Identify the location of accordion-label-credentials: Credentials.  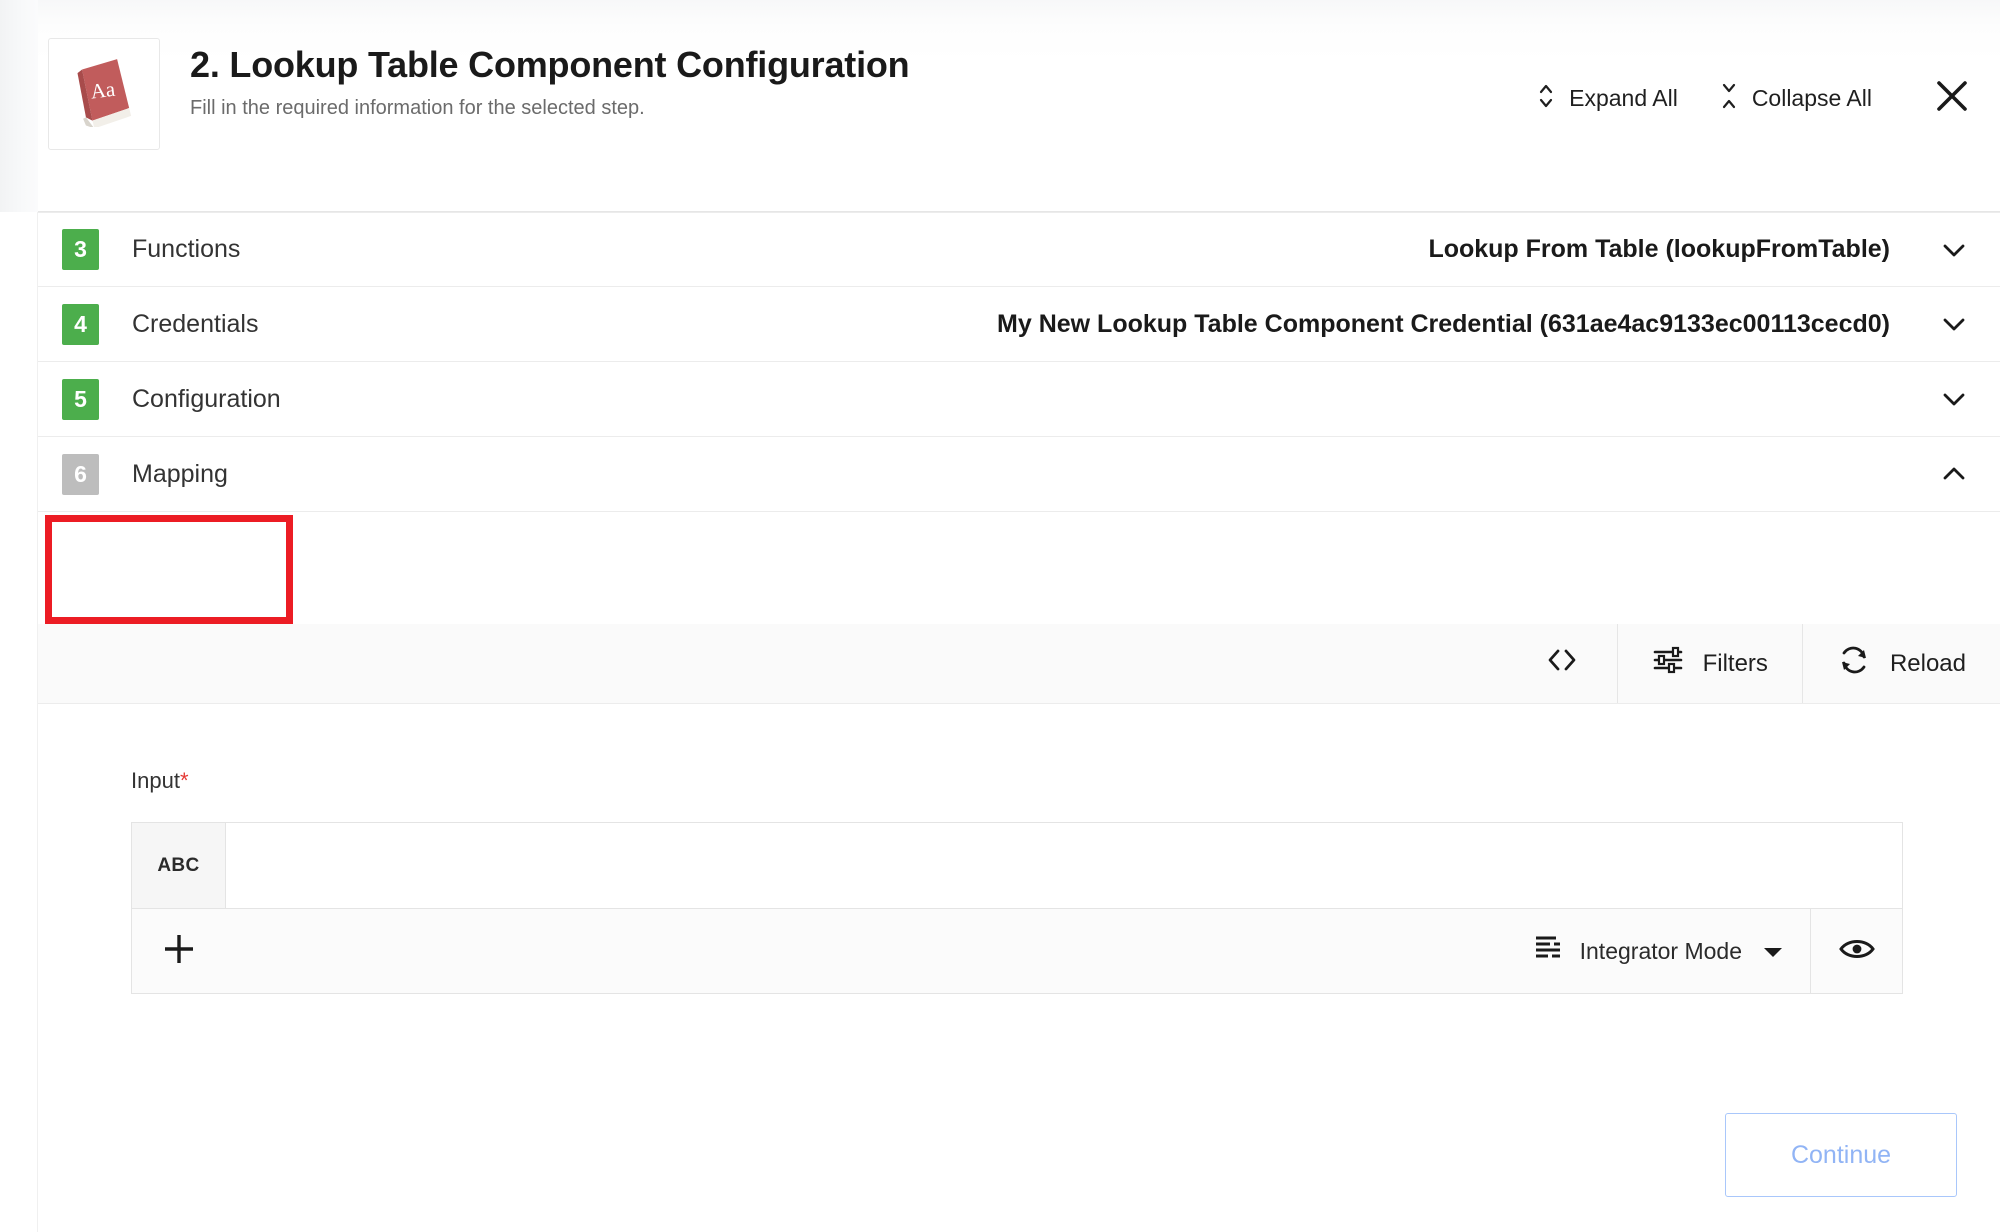
(195, 323).